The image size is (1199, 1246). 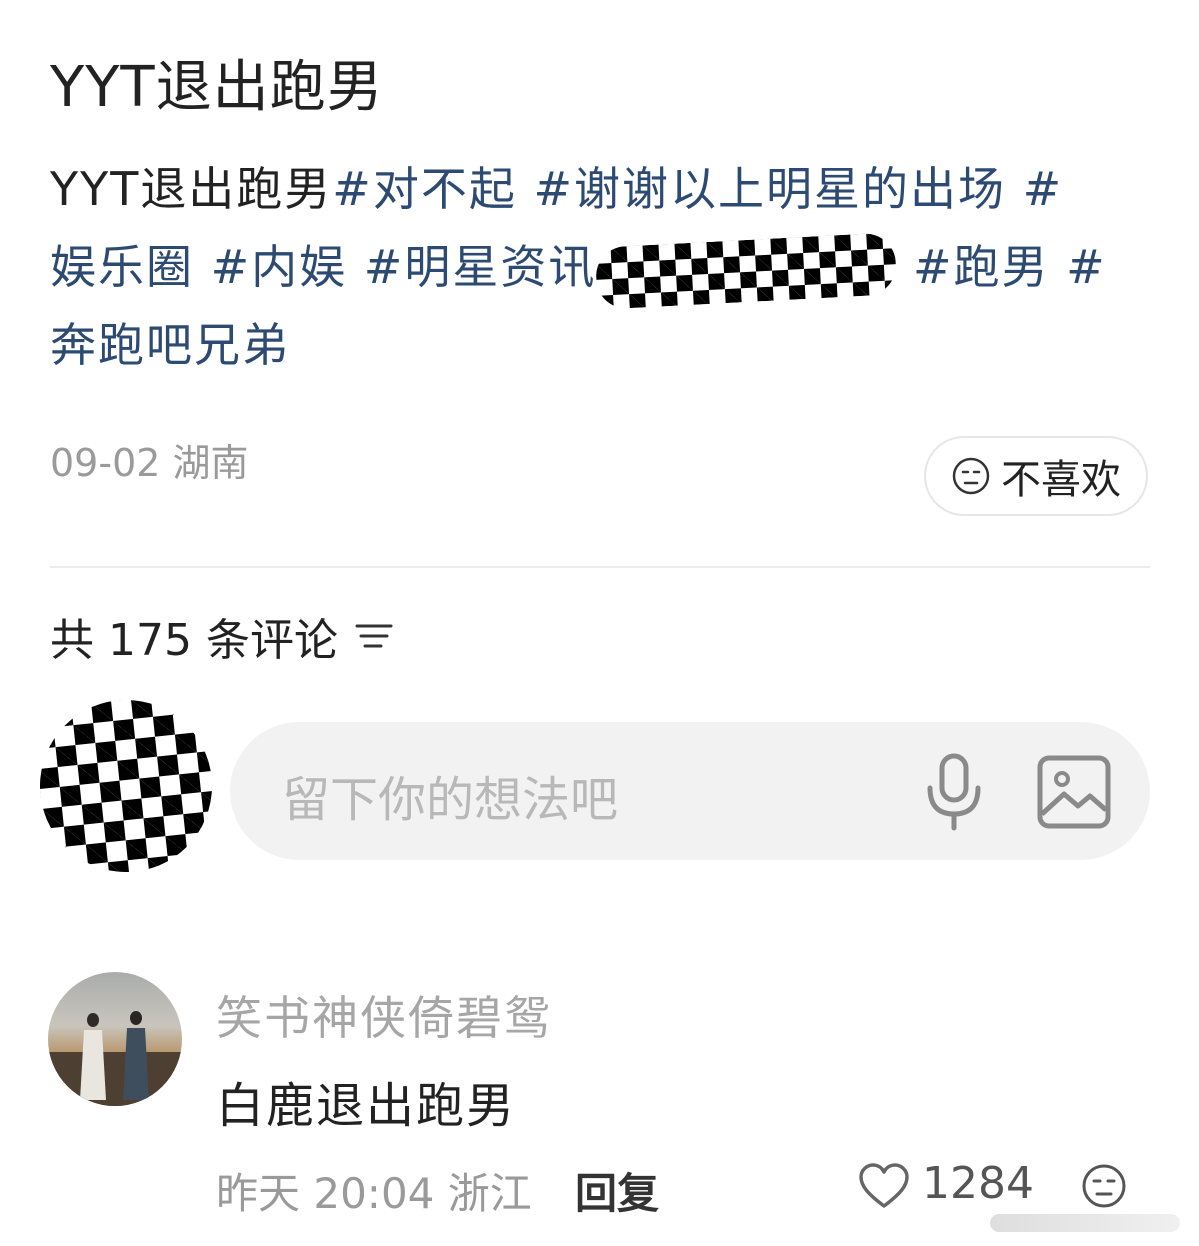 I want to click on post-location: 湖南, so click(x=210, y=463).